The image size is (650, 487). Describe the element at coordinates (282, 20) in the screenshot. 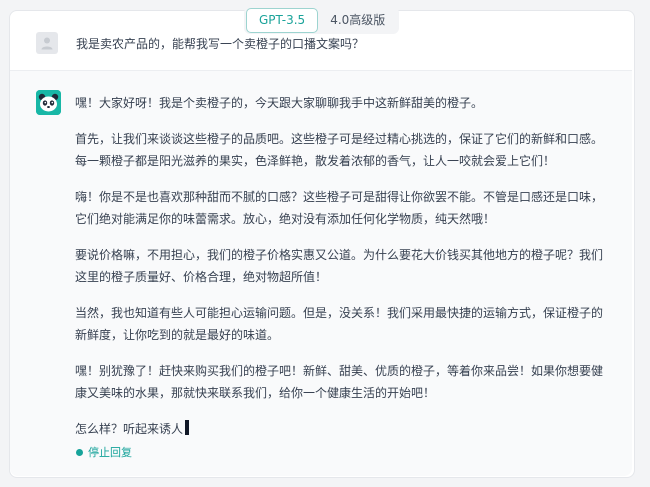

I see `tab-gpt-3-5: GPT-3.5` at that location.